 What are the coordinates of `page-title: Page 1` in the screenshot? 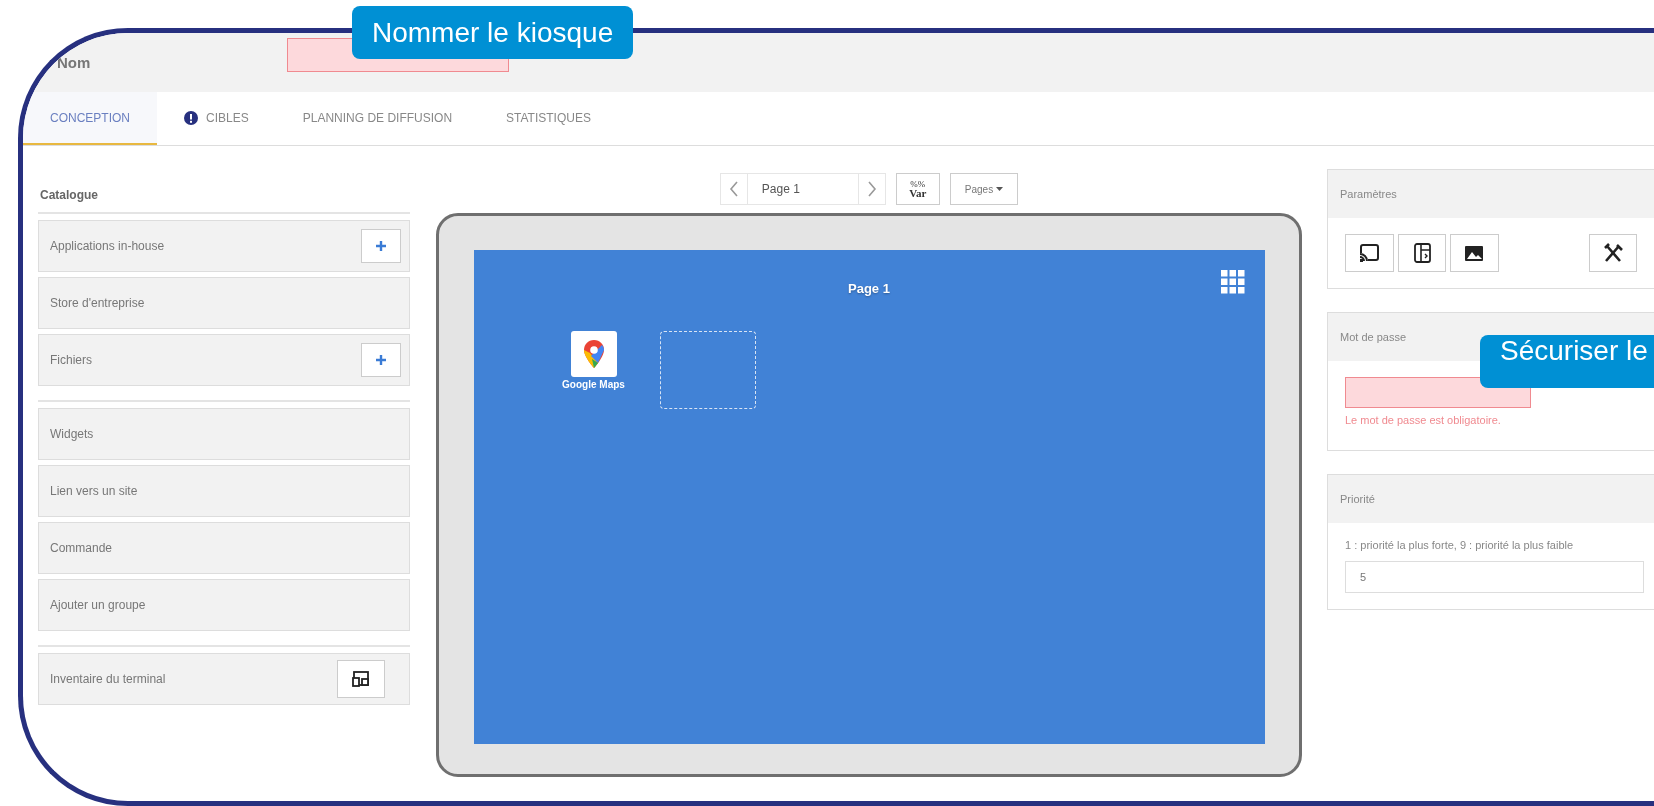 It's located at (869, 288).